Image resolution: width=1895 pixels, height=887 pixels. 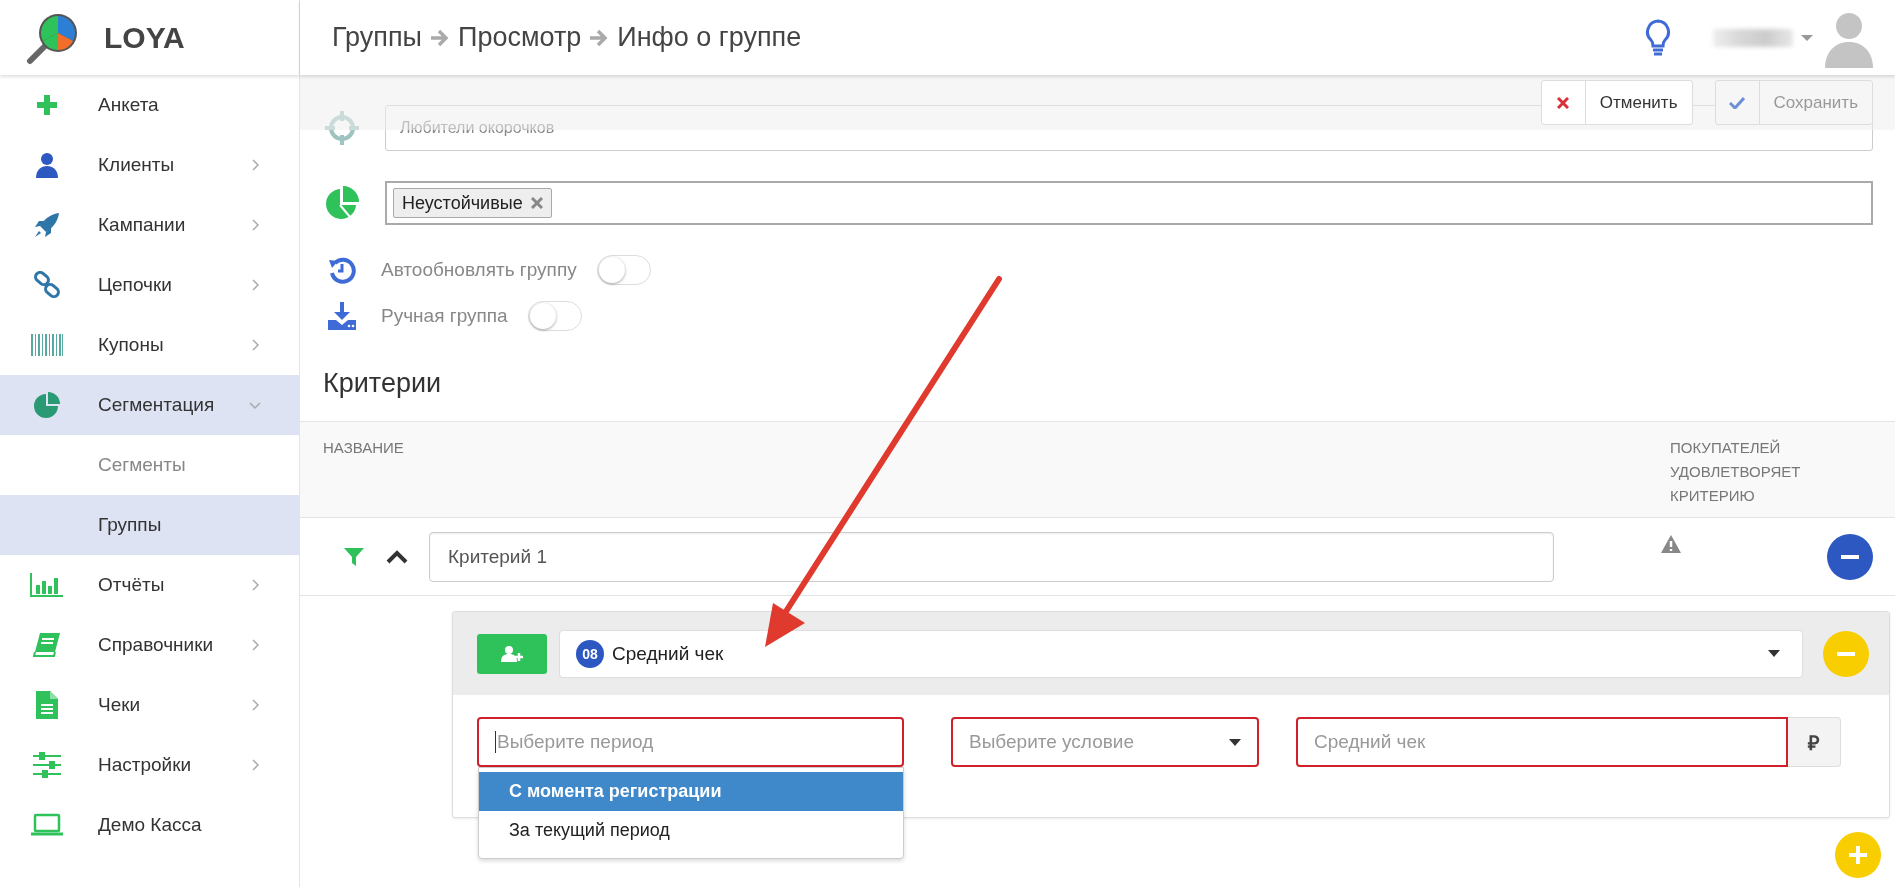 What do you see at coordinates (1736, 472) in the screenshot?
I see `column-header: ПОКУПАТЕЛЕЙ УДОВЛЕТВОРЯЕТ КРИТЕРИЮ` at bounding box center [1736, 472].